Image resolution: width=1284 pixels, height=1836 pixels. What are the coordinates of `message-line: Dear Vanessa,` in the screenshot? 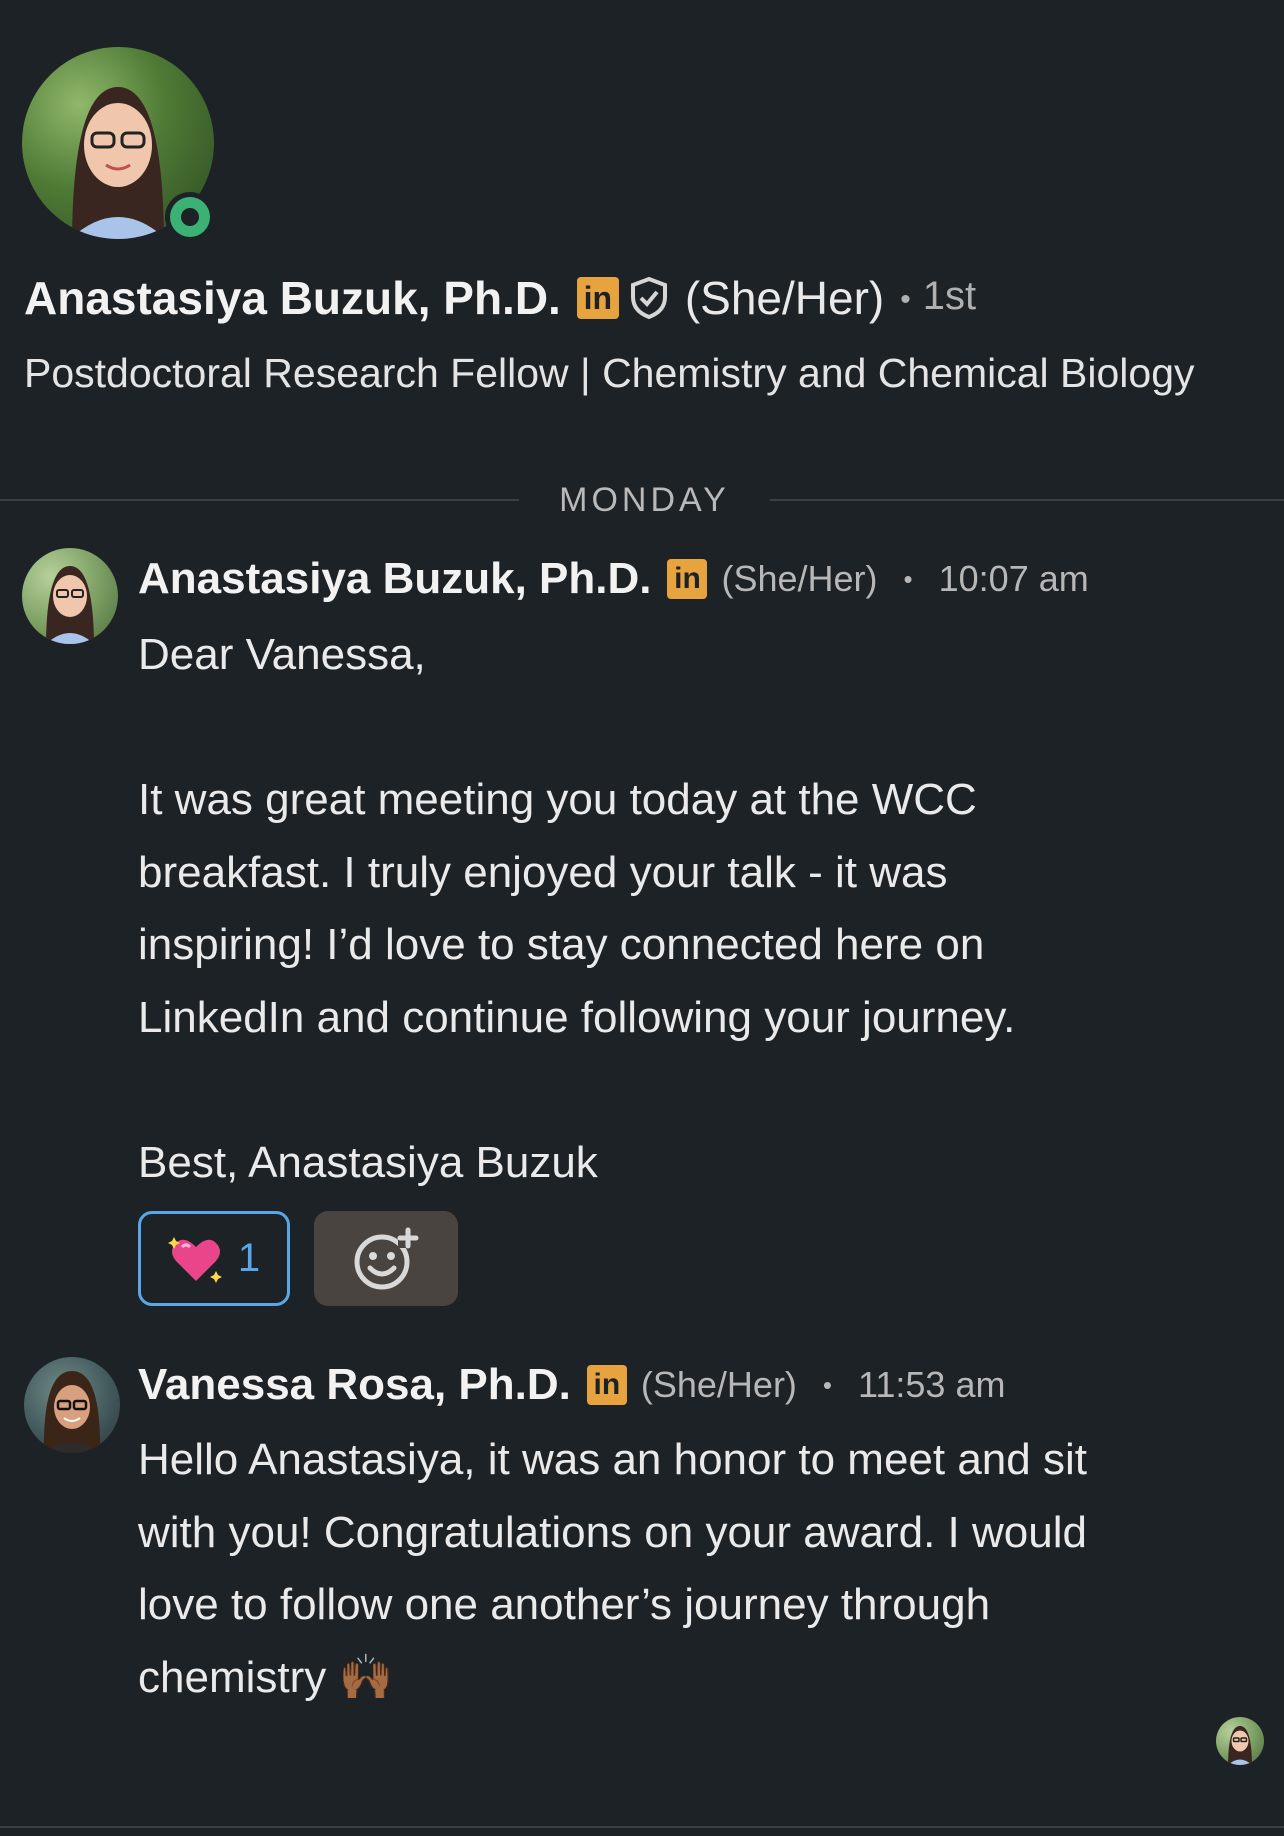 It's located at (282, 654).